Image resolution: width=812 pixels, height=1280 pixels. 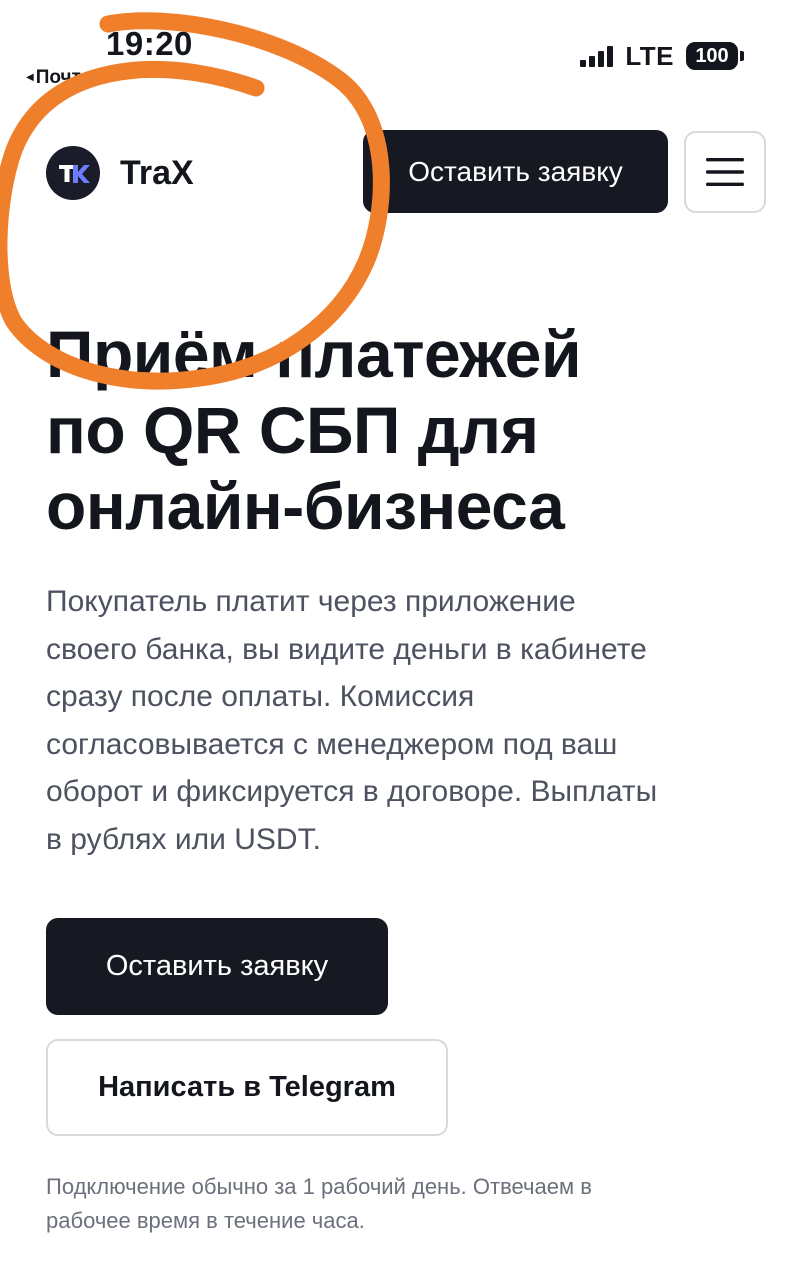 I want to click on hero-title-line: онлайн-бизнеса, so click(x=305, y=506).